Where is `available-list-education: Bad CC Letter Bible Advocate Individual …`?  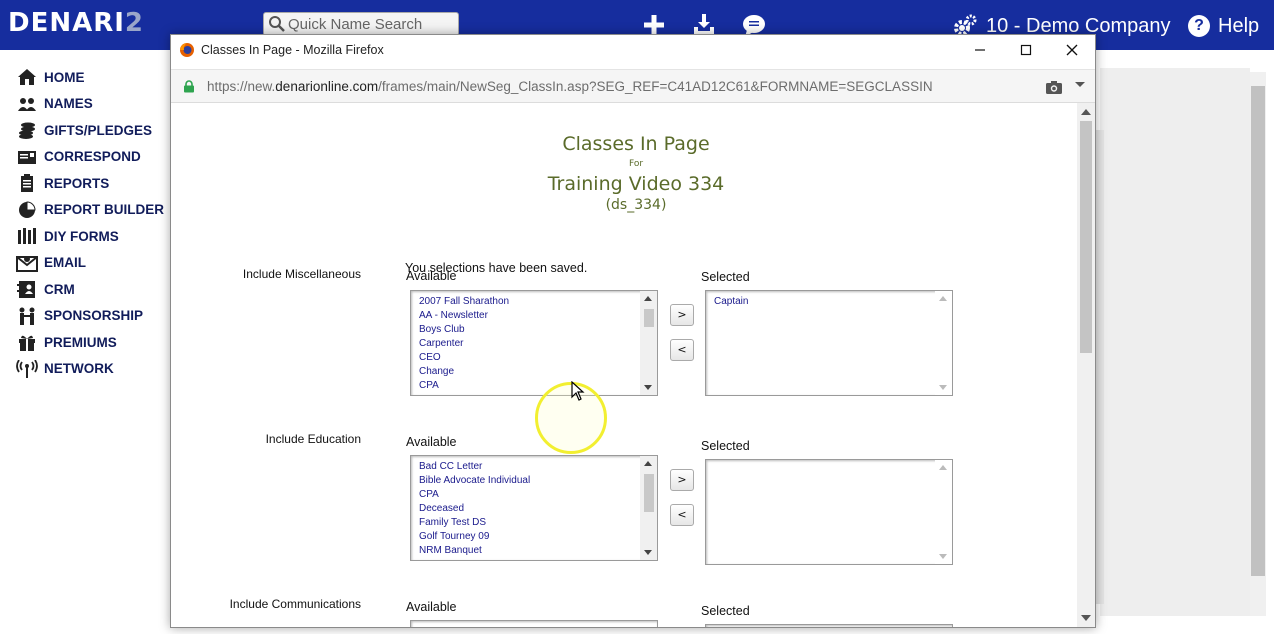 available-list-education: Bad CC Letter Bible Advocate Individual … is located at coordinates (534, 508).